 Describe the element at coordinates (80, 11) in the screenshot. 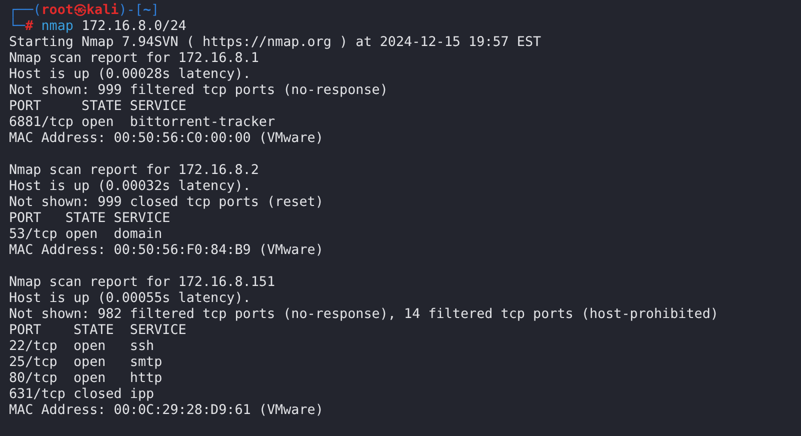

I see `prompt-at-symbol: ㉿` at that location.